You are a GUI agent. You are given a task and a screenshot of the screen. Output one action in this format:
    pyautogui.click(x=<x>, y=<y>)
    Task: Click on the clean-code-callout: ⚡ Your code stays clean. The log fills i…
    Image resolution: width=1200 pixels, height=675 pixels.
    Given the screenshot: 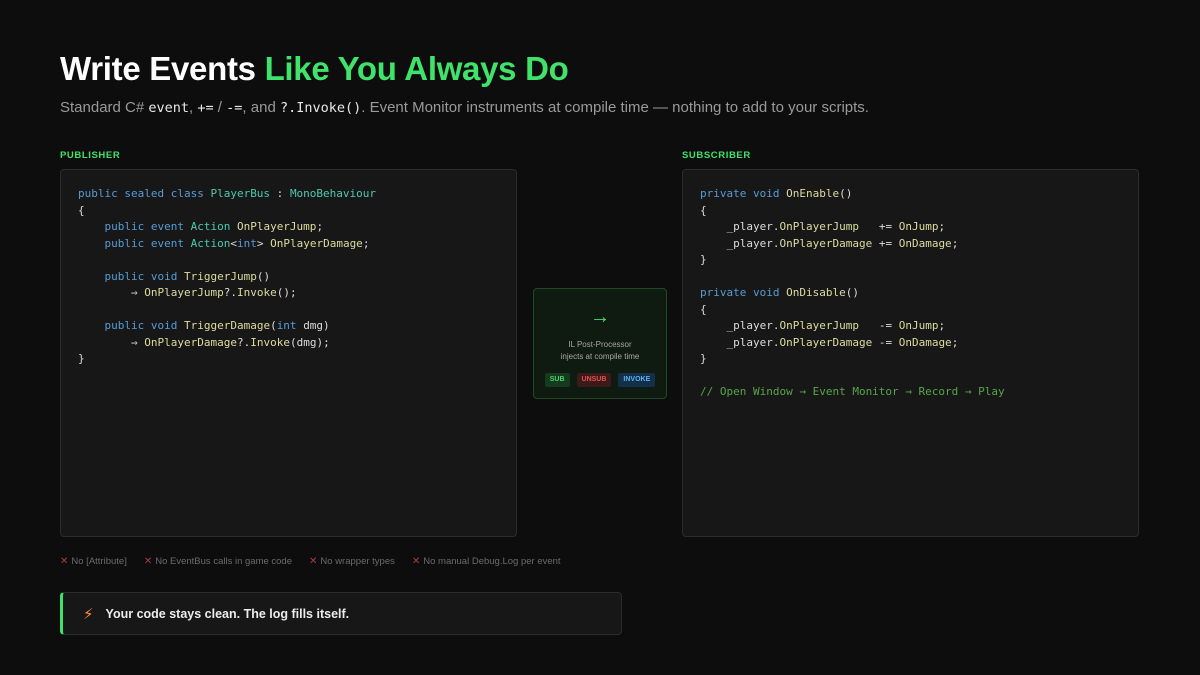 What is the action you would take?
    pyautogui.click(x=341, y=613)
    